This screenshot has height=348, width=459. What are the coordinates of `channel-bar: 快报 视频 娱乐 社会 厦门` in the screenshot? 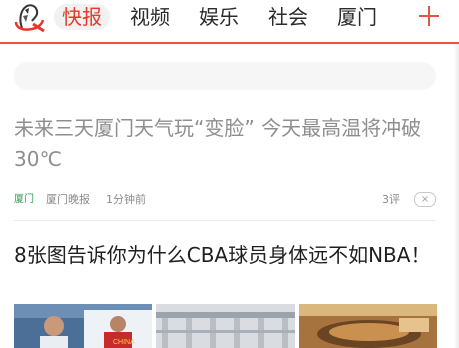 It's located at (229, 20).